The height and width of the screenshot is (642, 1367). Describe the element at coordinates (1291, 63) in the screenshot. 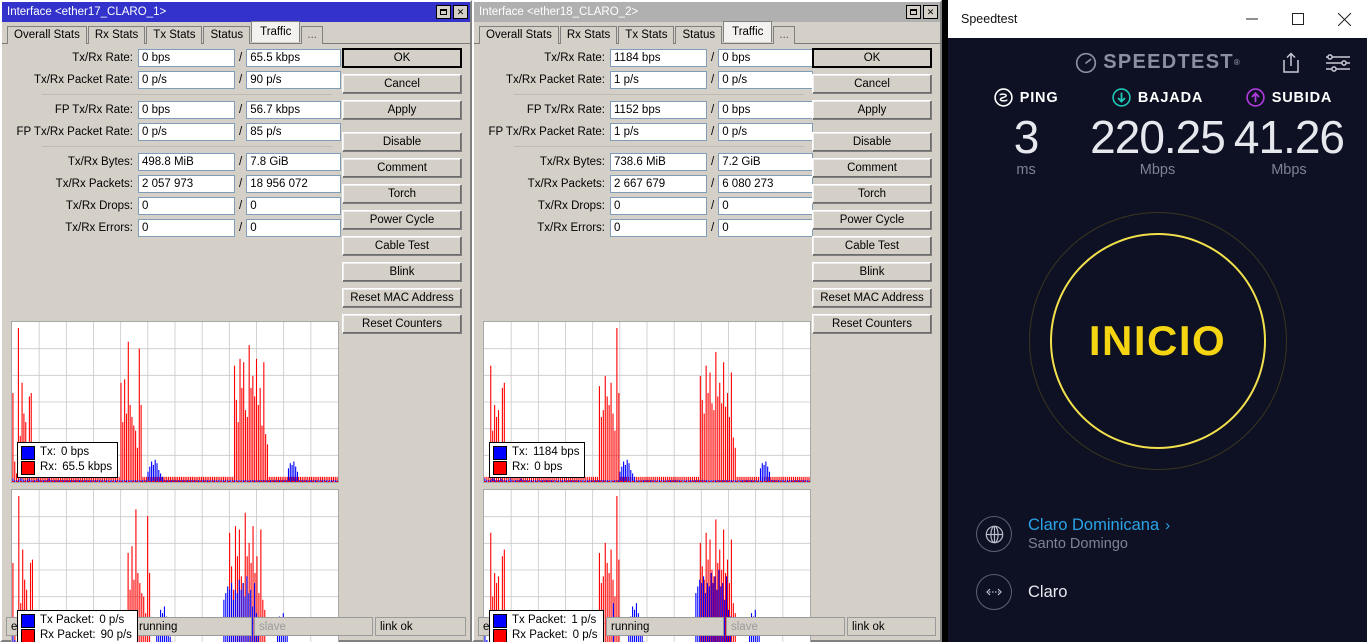

I see `share-icon` at that location.